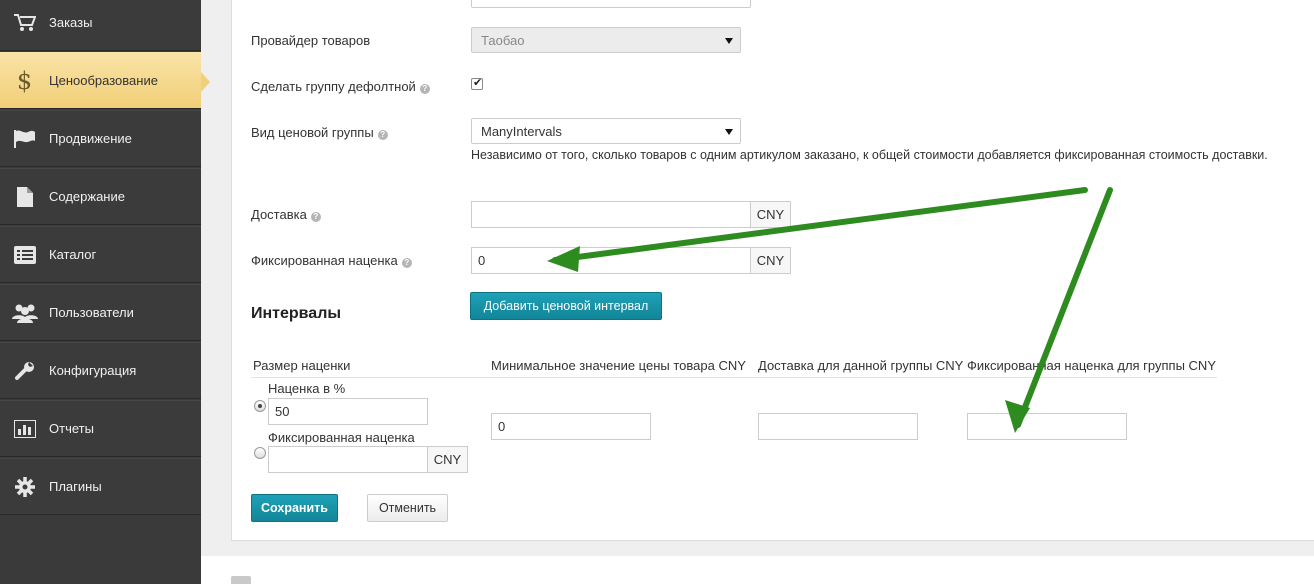  I want to click on fixed-markup-label: Фиксированная наценка?, so click(331, 260).